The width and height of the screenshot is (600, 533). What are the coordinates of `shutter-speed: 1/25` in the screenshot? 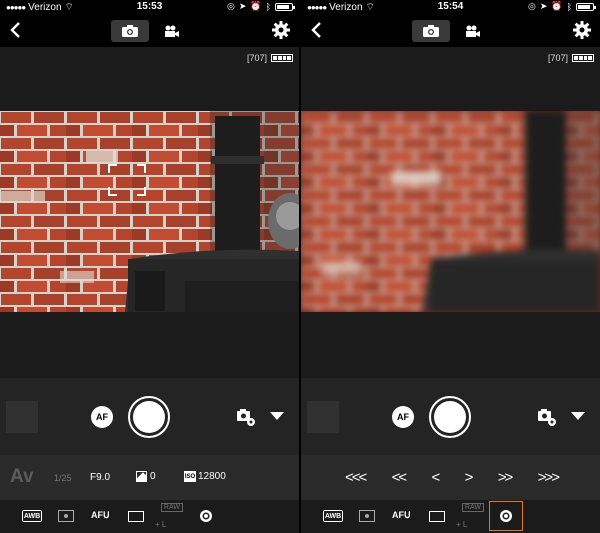 It's located at (63, 478).